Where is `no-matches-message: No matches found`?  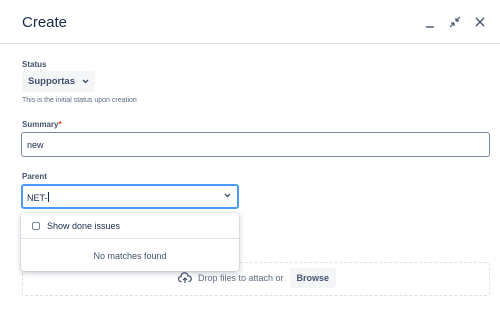
no-matches-message: No matches found is located at coordinates (130, 256).